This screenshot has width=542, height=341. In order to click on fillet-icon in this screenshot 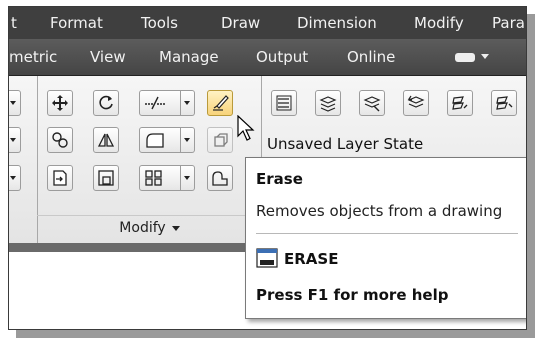, I will do `click(155, 140)`.